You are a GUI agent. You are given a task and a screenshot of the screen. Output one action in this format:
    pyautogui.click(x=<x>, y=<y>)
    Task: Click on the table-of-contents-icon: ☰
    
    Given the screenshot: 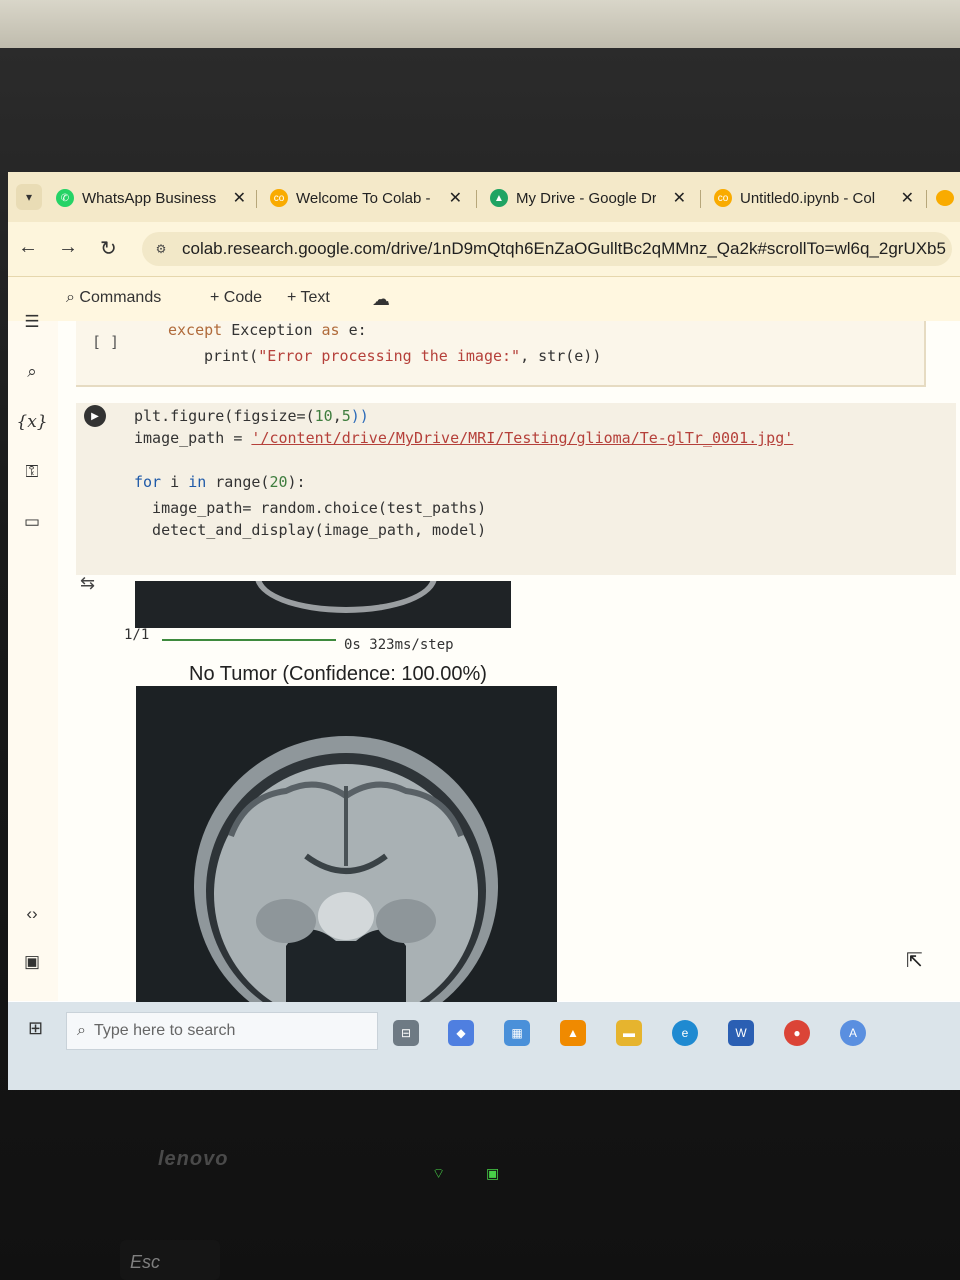 What is the action you would take?
    pyautogui.click(x=32, y=322)
    